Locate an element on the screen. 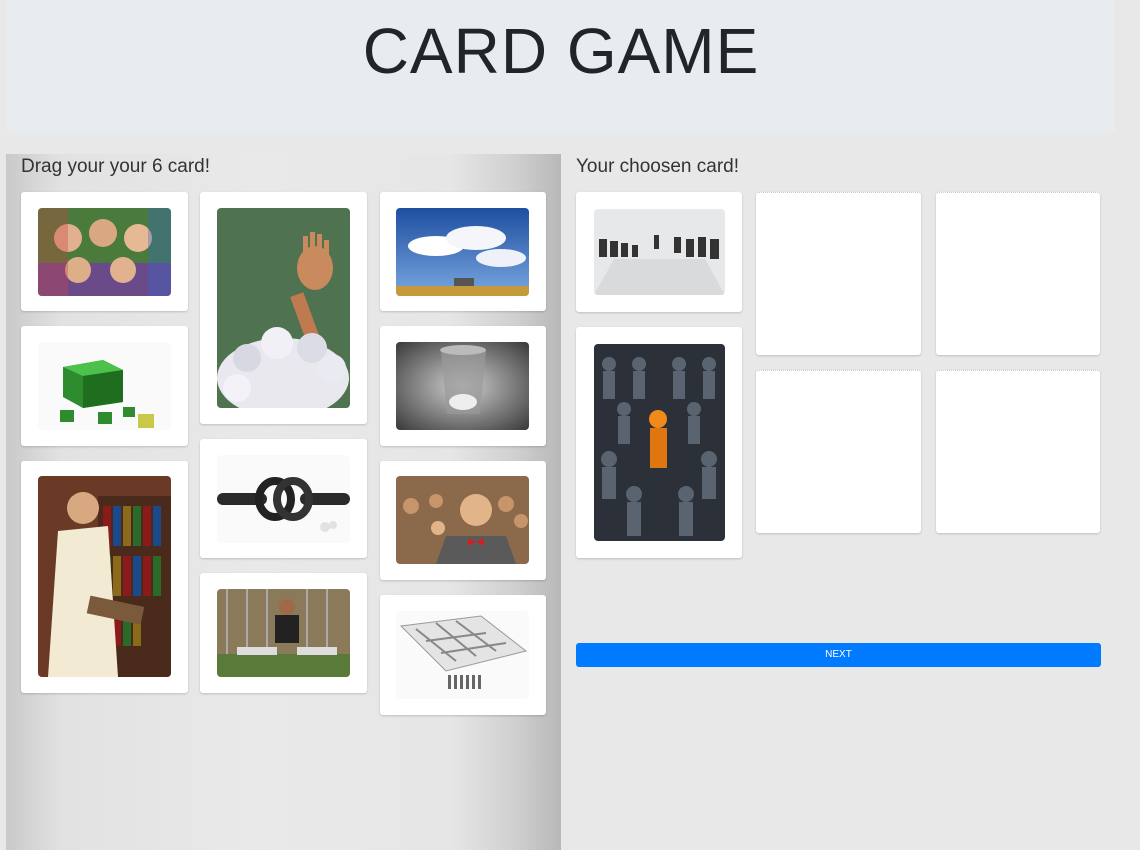 This screenshot has height=850, width=1140. green-cubes-image is located at coordinates (104, 386).